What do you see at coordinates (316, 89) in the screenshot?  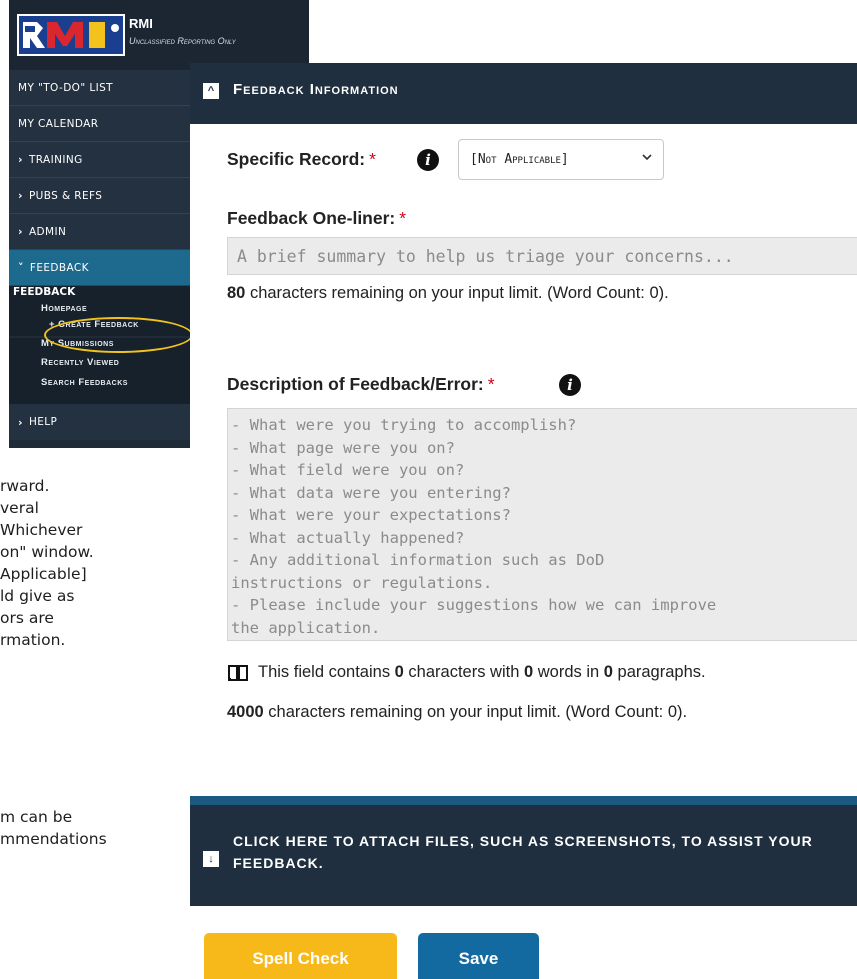 I see `panel-title: Feedback Information` at bounding box center [316, 89].